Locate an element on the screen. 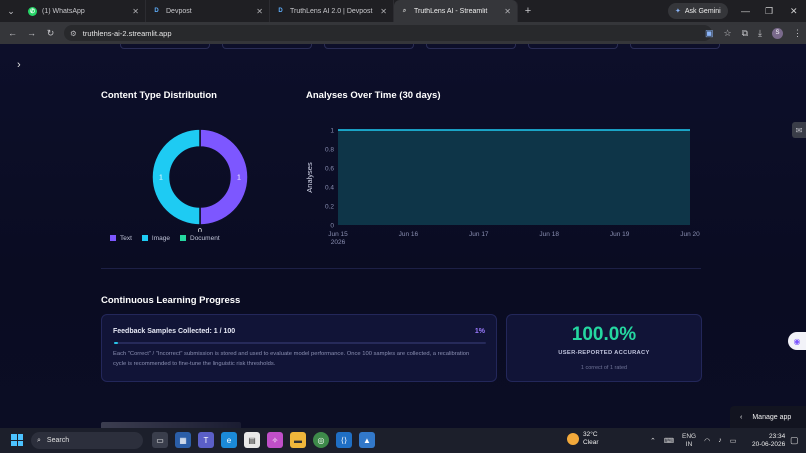 This screenshot has width=806, height=453. manage-app-button: ‹ Manage app is located at coordinates (768, 417).